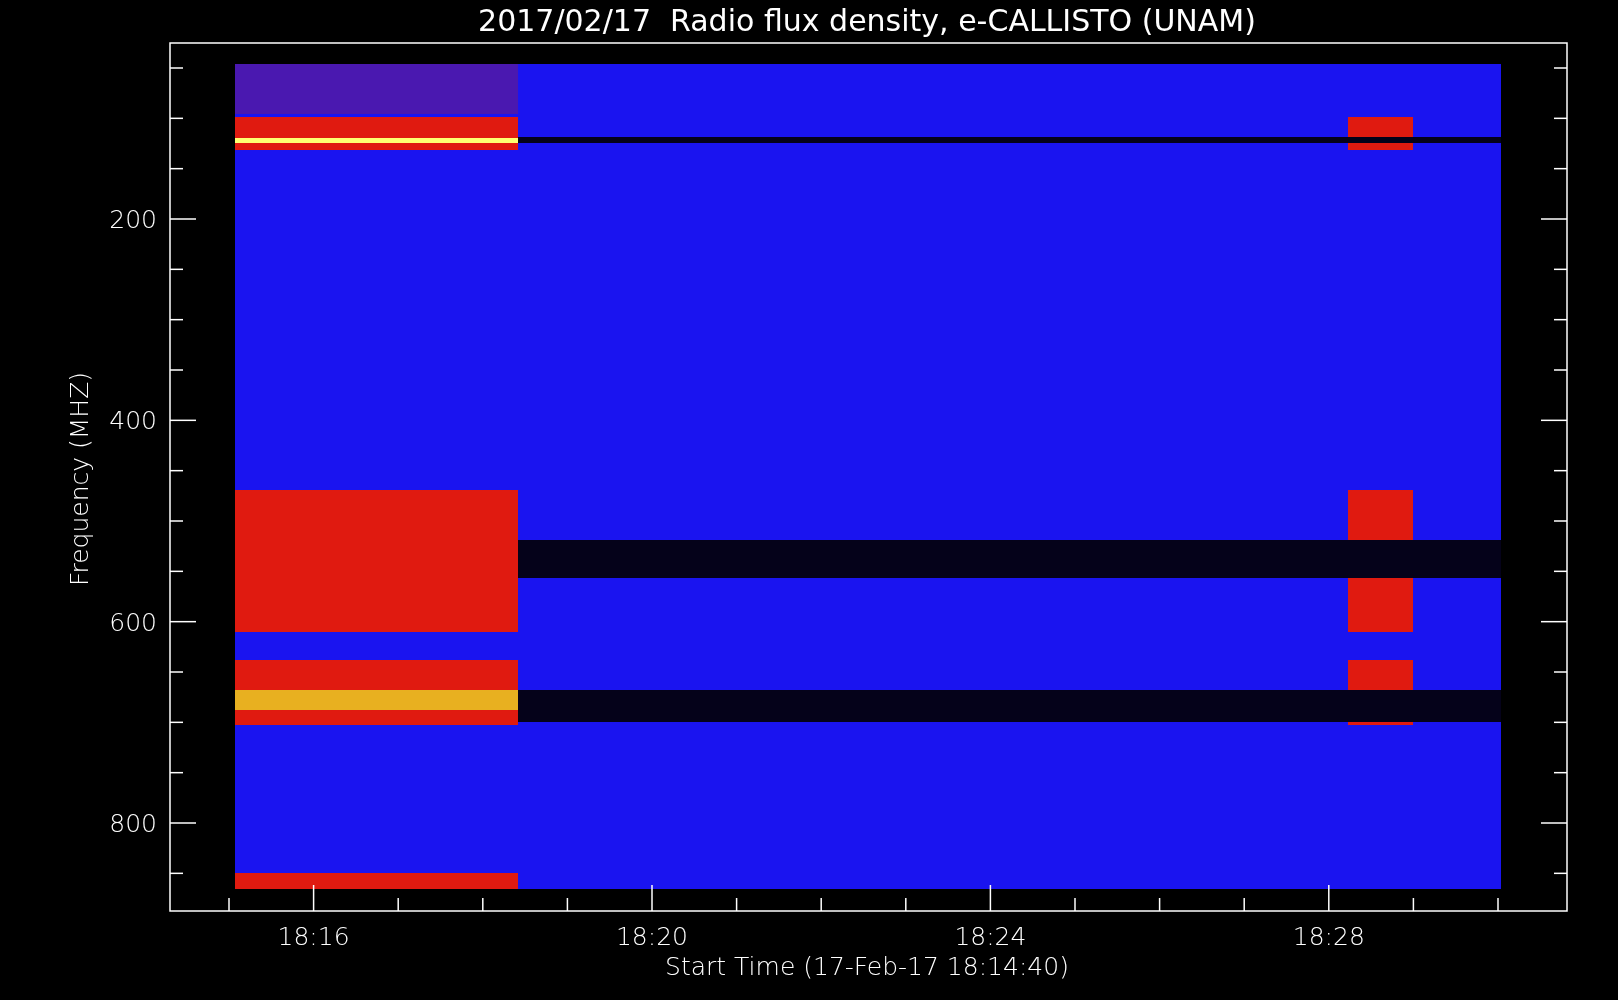 Image resolution: width=1618 pixels, height=1000 pixels. What do you see at coordinates (133, 219) in the screenshot?
I see `tick-label: 200` at bounding box center [133, 219].